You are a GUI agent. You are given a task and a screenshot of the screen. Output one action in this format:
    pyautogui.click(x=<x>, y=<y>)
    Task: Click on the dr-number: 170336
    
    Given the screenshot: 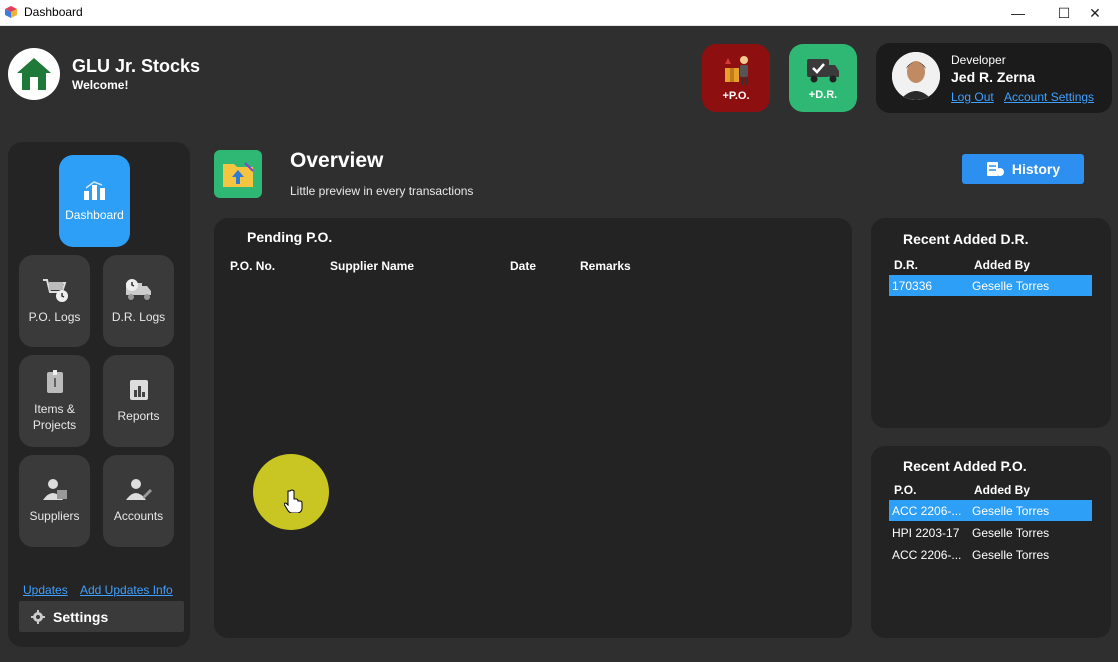 What is the action you would take?
    pyautogui.click(x=912, y=286)
    